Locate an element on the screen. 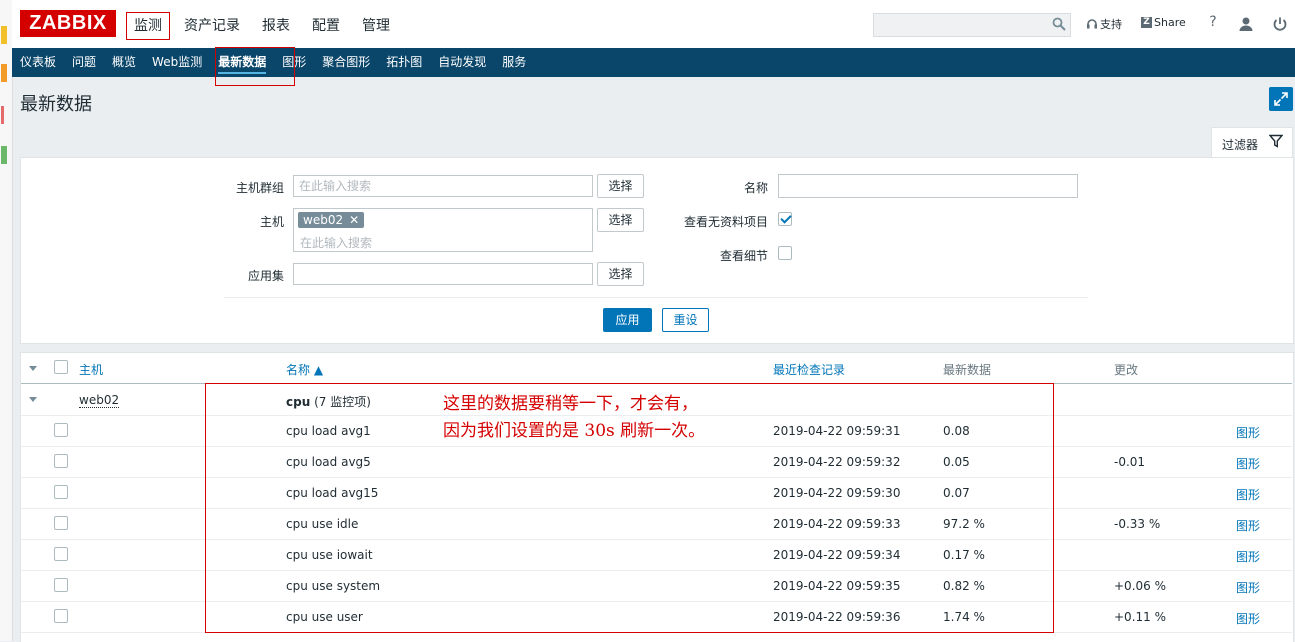 This screenshot has width=1295, height=642. remove-tag-icon: ✕ is located at coordinates (354, 220).